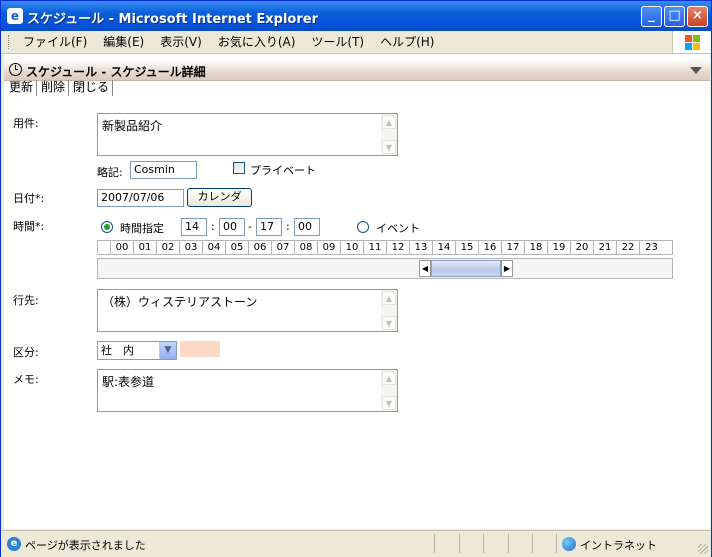 The width and height of the screenshot is (712, 557). Describe the element at coordinates (180, 302) in the screenshot. I see `destination-value: （株）ウィステリアストーン` at that location.